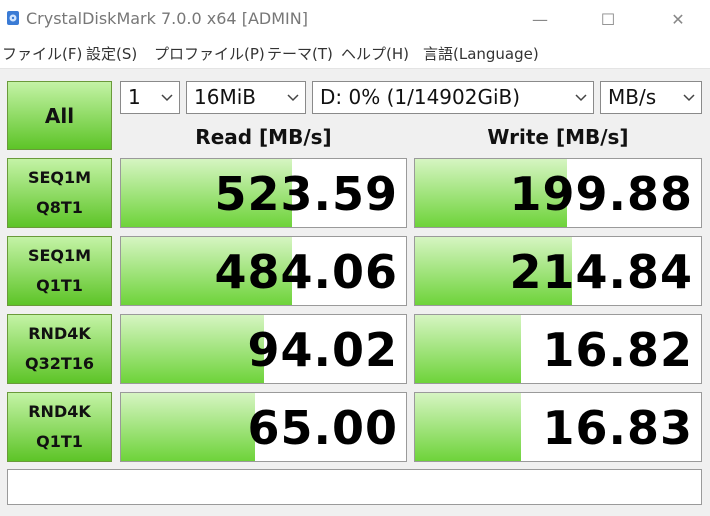  Describe the element at coordinates (617, 350) in the screenshot. I see `write-result-value: 16.82` at that location.